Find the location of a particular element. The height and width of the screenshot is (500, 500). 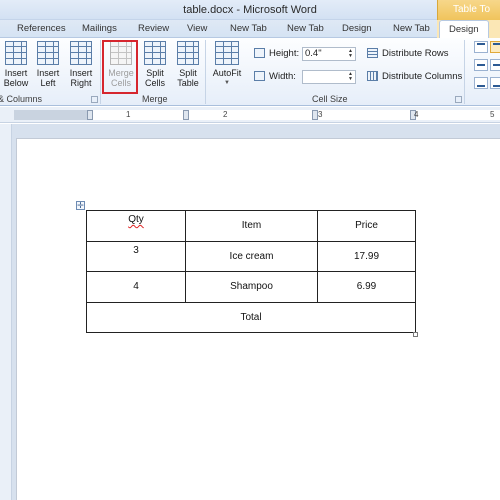

tab-review: Review is located at coordinates (153, 28).